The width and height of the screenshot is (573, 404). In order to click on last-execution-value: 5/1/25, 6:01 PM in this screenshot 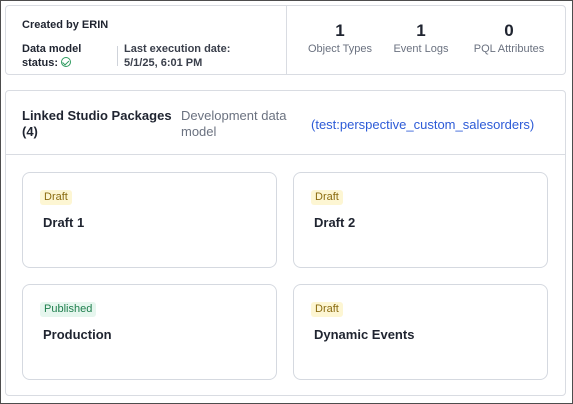, I will do `click(163, 63)`.